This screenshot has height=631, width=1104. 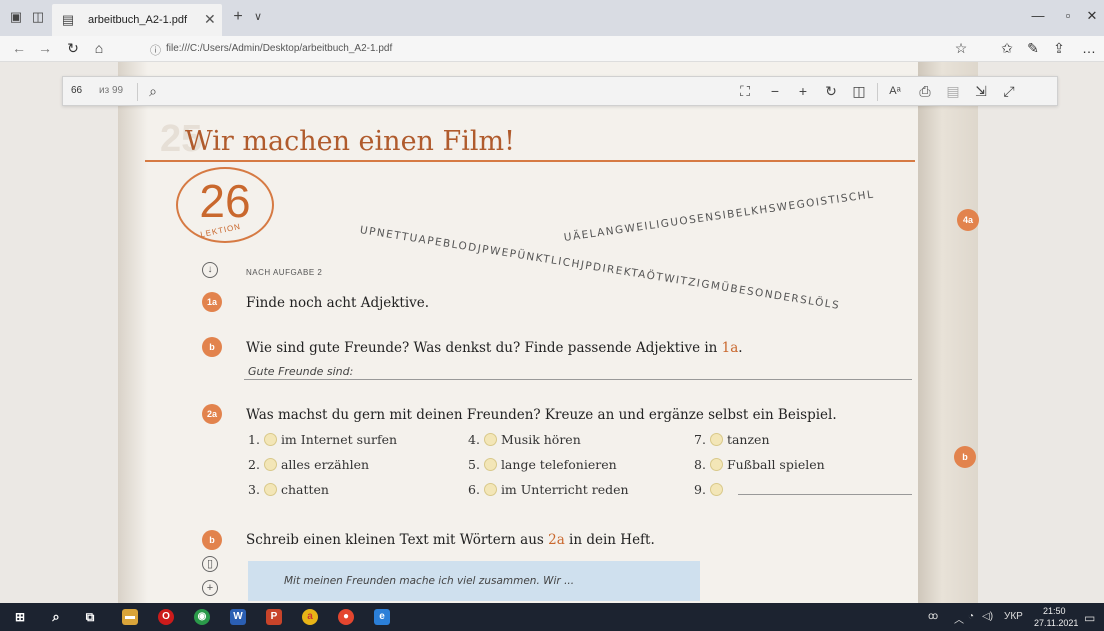 I want to click on clock-time: 21:50, so click(x=1054, y=611).